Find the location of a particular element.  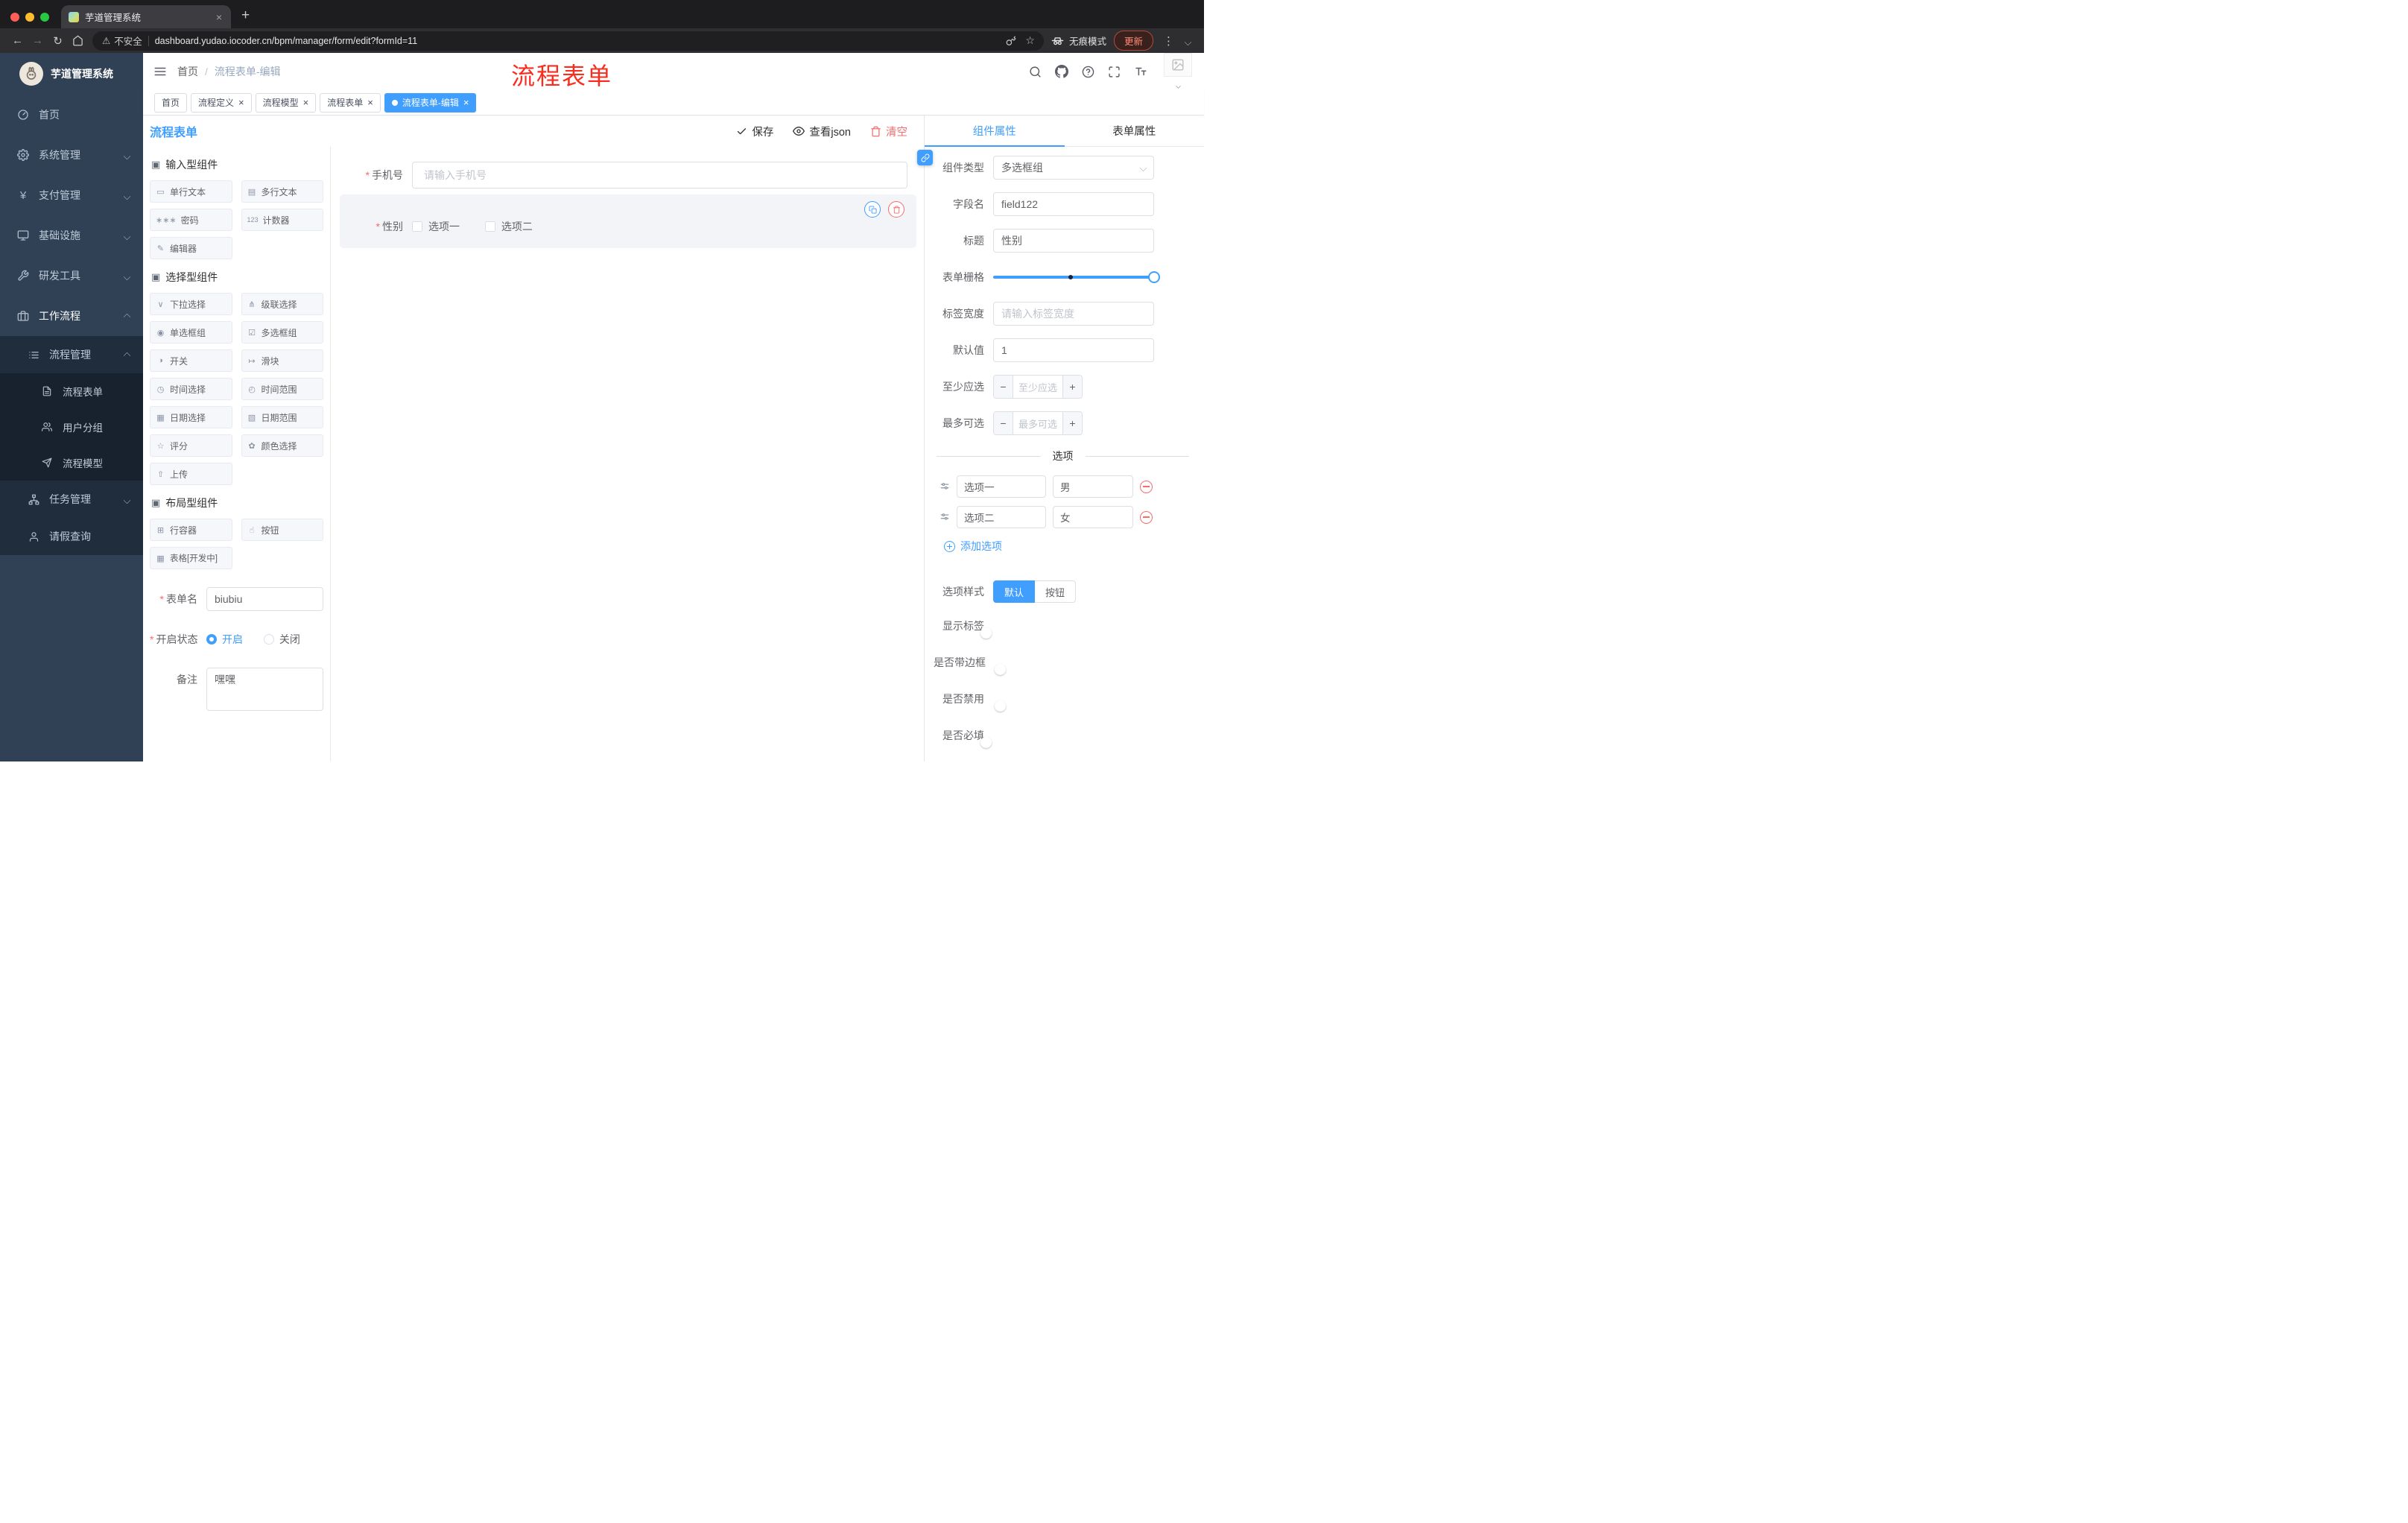

sidebar-item-workflow: 工作流程 is located at coordinates (71, 316).